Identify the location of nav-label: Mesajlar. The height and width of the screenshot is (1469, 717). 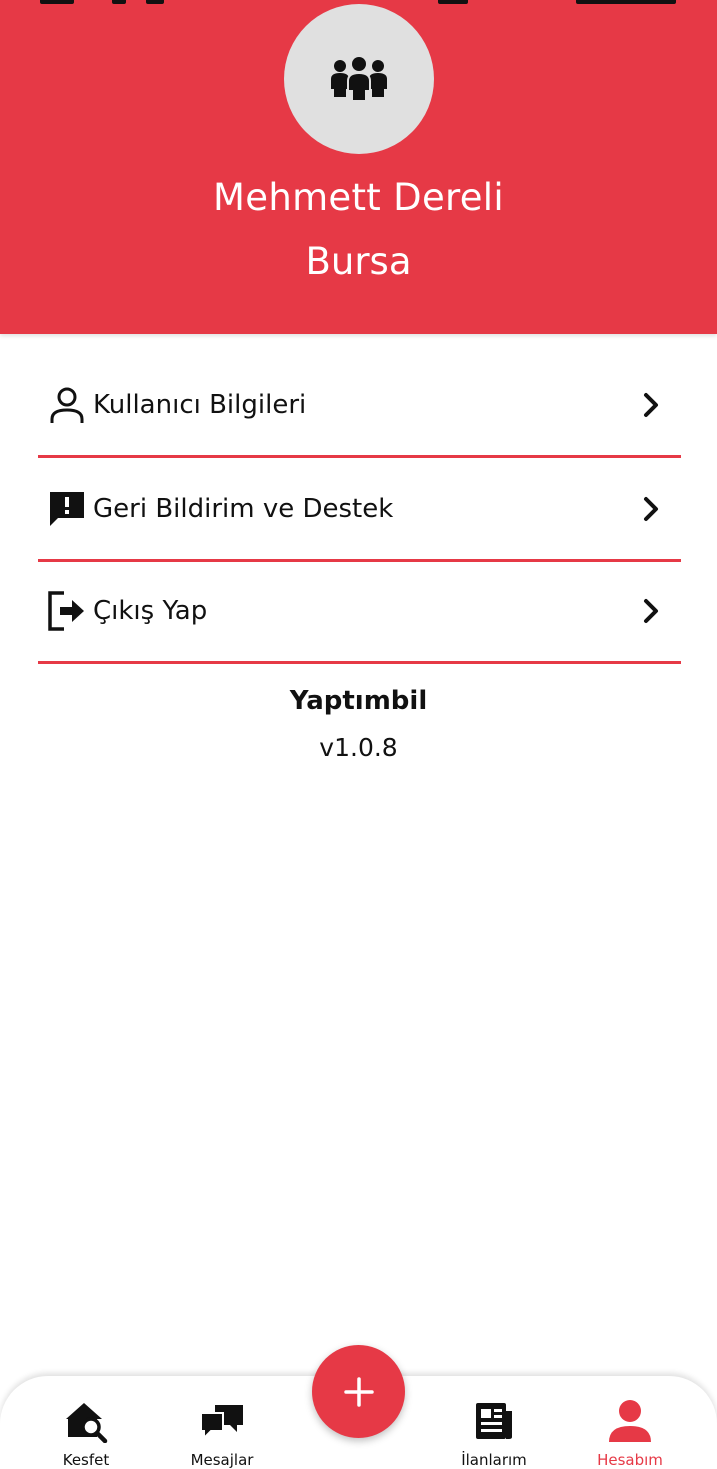
(222, 1460).